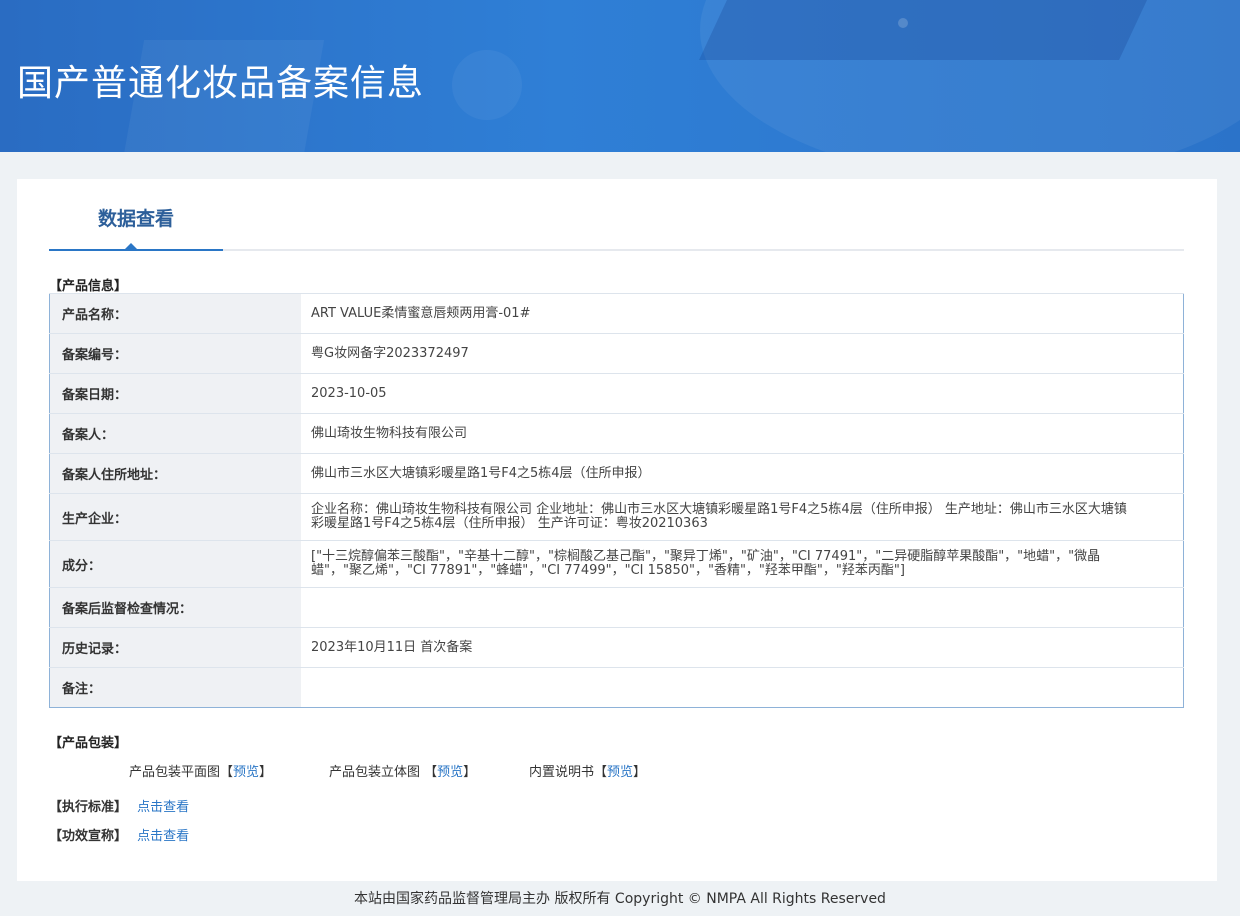 Image resolution: width=1240 pixels, height=916 pixels. Describe the element at coordinates (175, 687) in the screenshot. I see `info-row-key: 备注：` at that location.